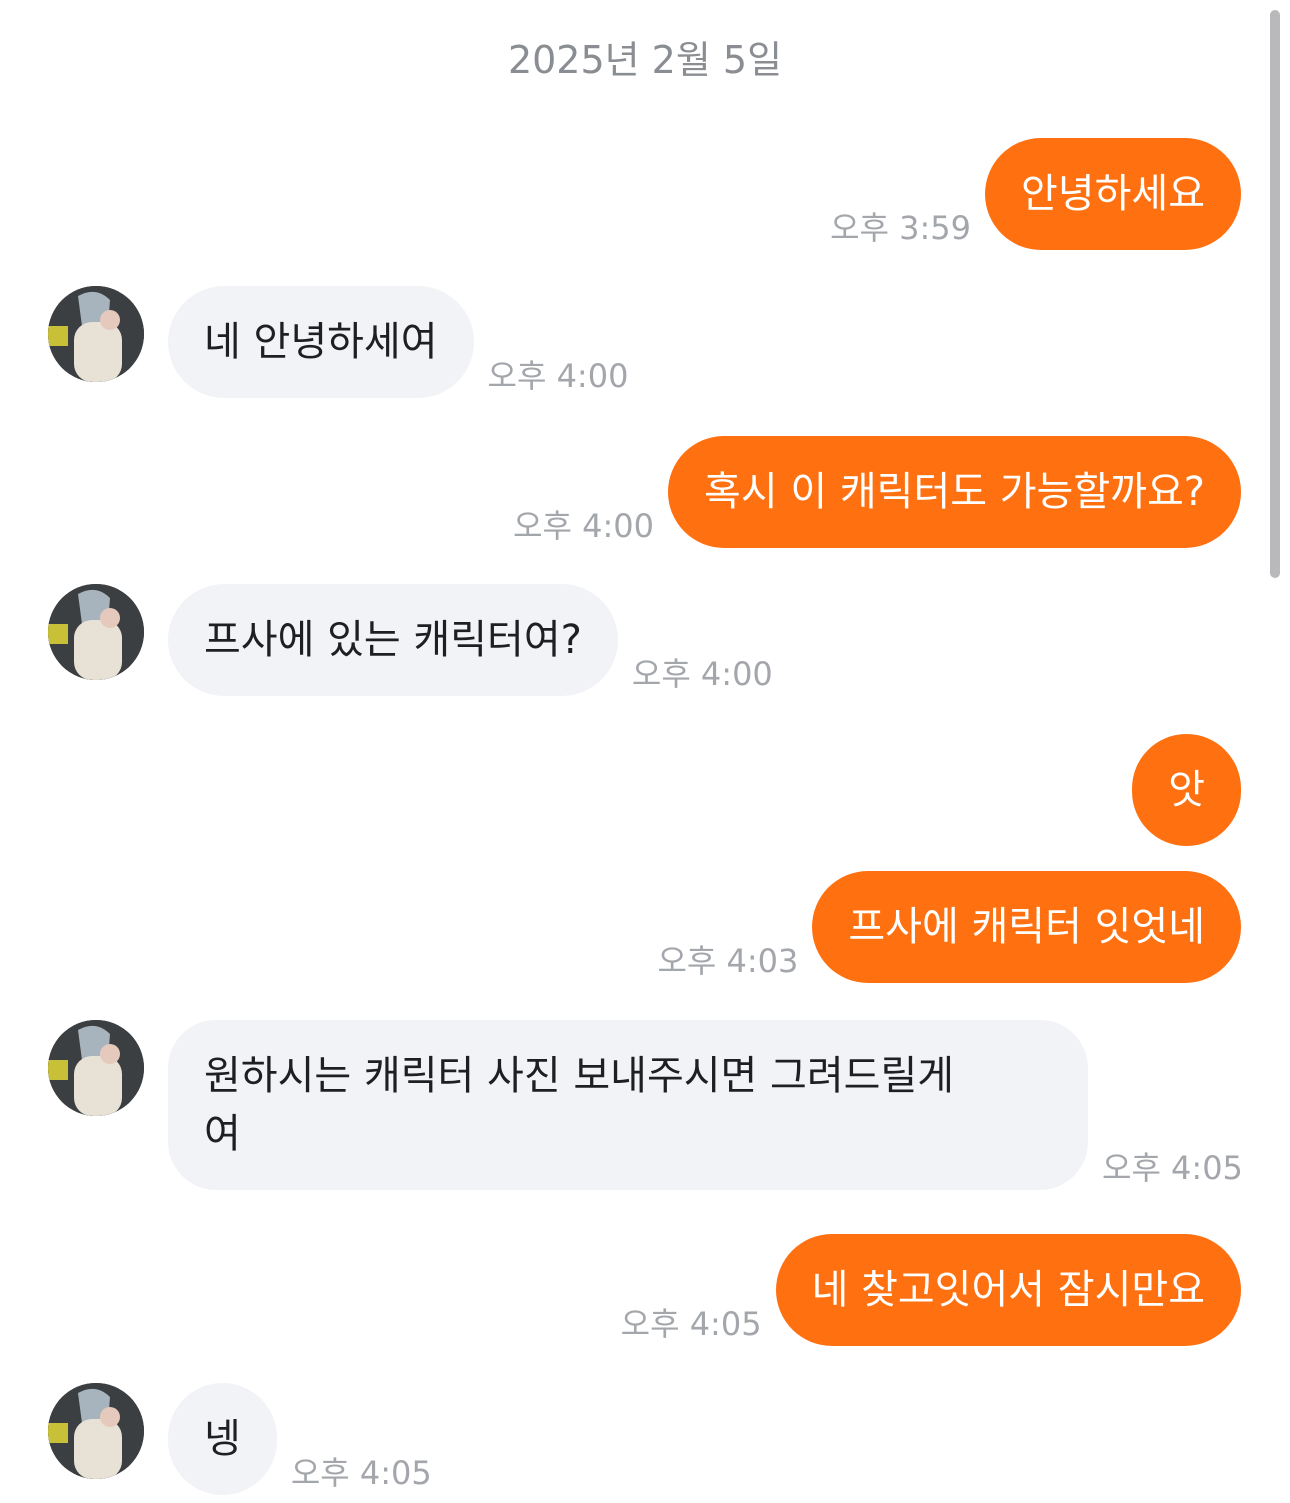 This screenshot has width=1290, height=1503. What do you see at coordinates (1026, 927) in the screenshot?
I see `message-bubble: 프사에 캐릭터 잇엇네` at bounding box center [1026, 927].